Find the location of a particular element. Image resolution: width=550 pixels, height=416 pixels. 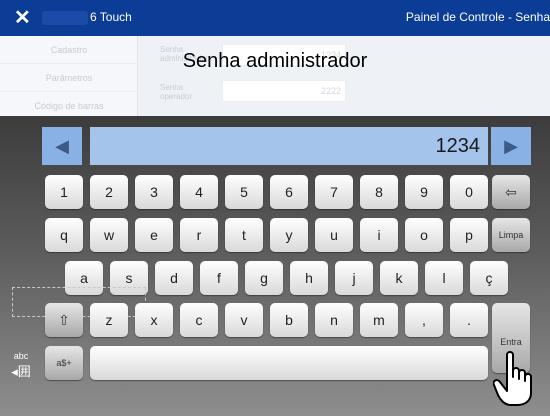

key-c: c is located at coordinates (199, 320).